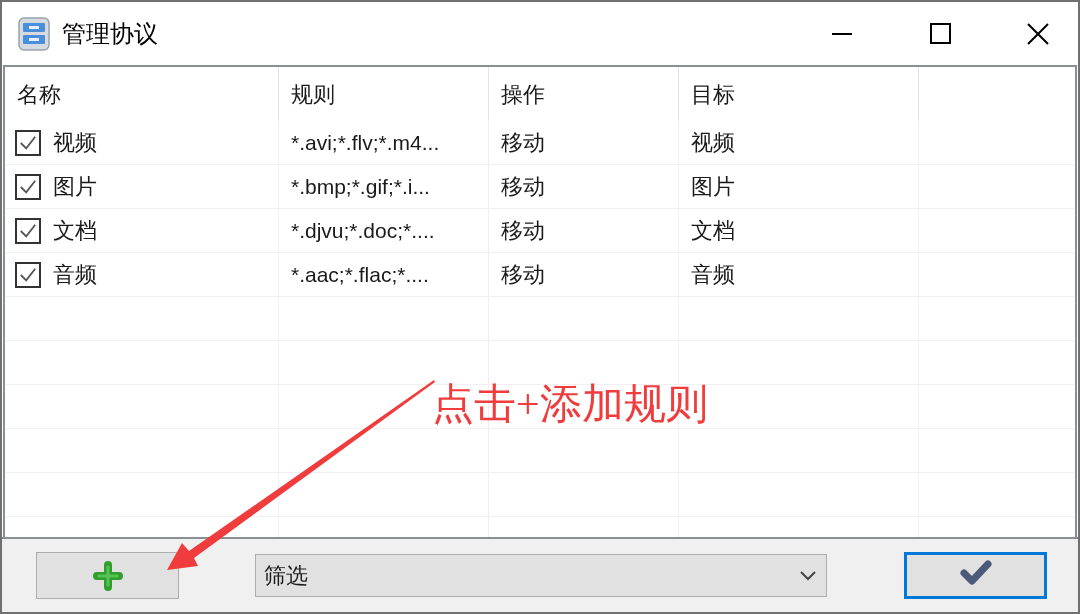 This screenshot has height=614, width=1080. What do you see at coordinates (713, 94) in the screenshot?
I see `column-header: 目标` at bounding box center [713, 94].